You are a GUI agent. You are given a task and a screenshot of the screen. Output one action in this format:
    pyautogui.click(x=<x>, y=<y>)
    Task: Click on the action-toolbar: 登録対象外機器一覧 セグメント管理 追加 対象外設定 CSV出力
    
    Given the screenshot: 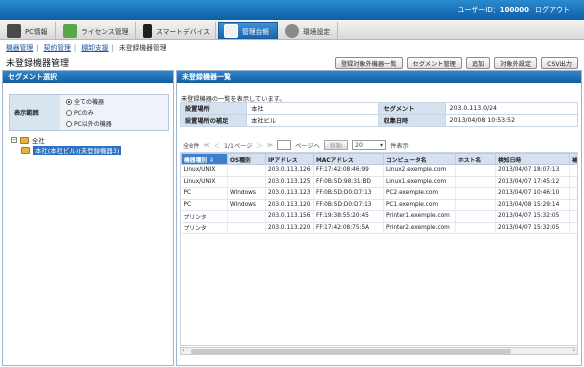 What is the action you would take?
    pyautogui.click(x=456, y=63)
    